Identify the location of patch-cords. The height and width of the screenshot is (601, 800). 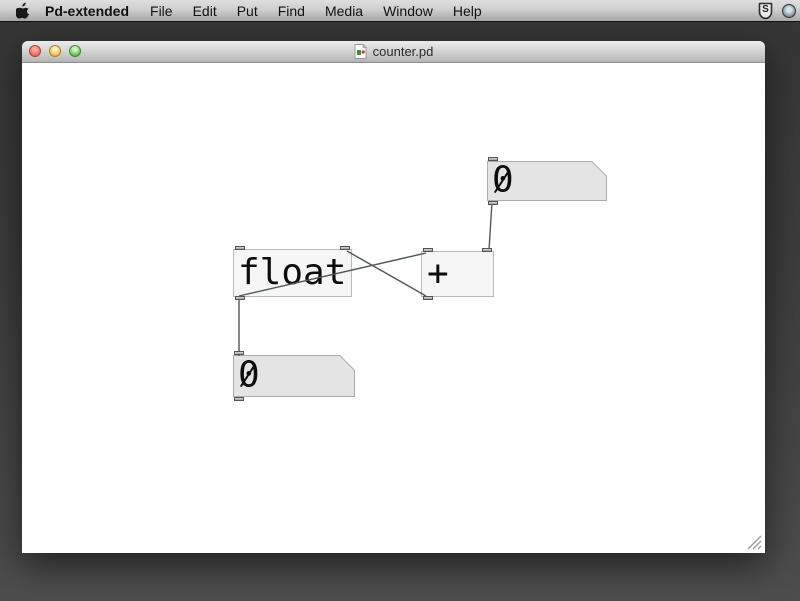
(365, 278).